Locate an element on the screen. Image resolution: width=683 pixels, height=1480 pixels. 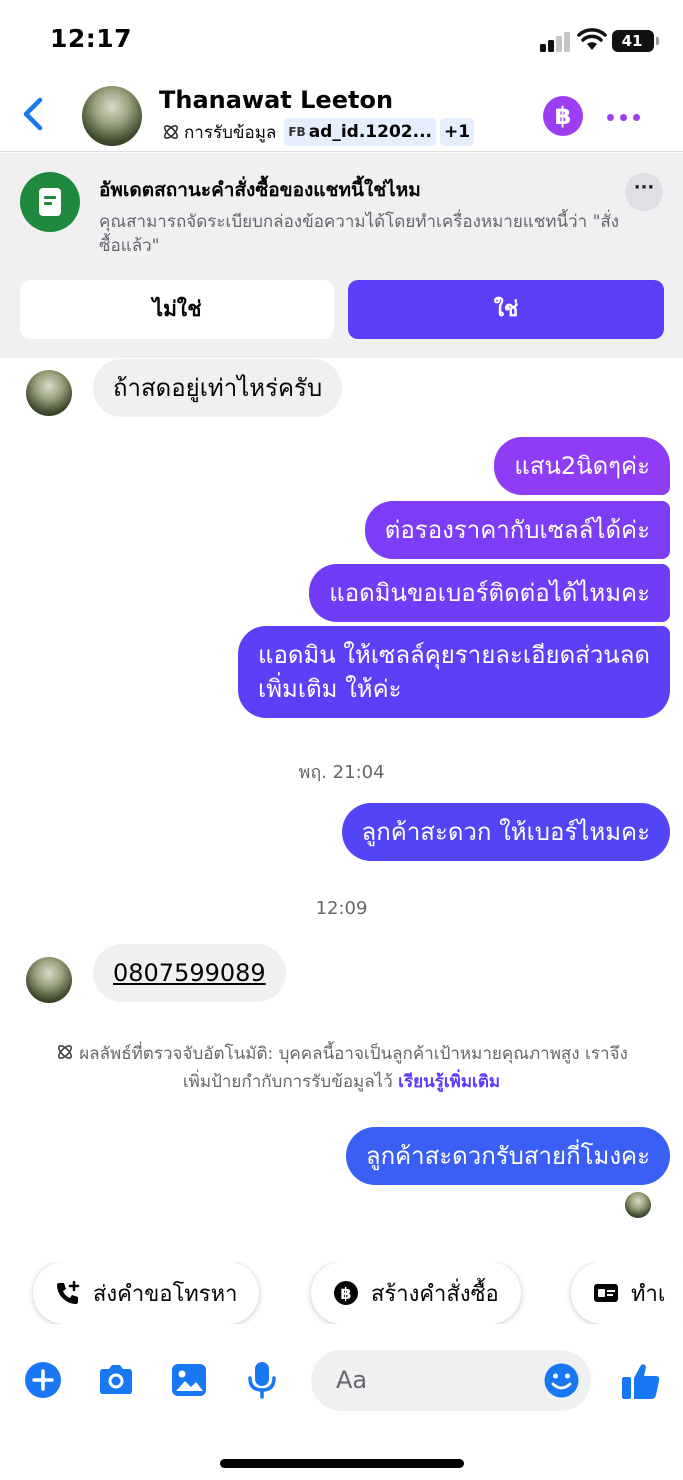
fb-prefix: FB is located at coordinates (297, 132).